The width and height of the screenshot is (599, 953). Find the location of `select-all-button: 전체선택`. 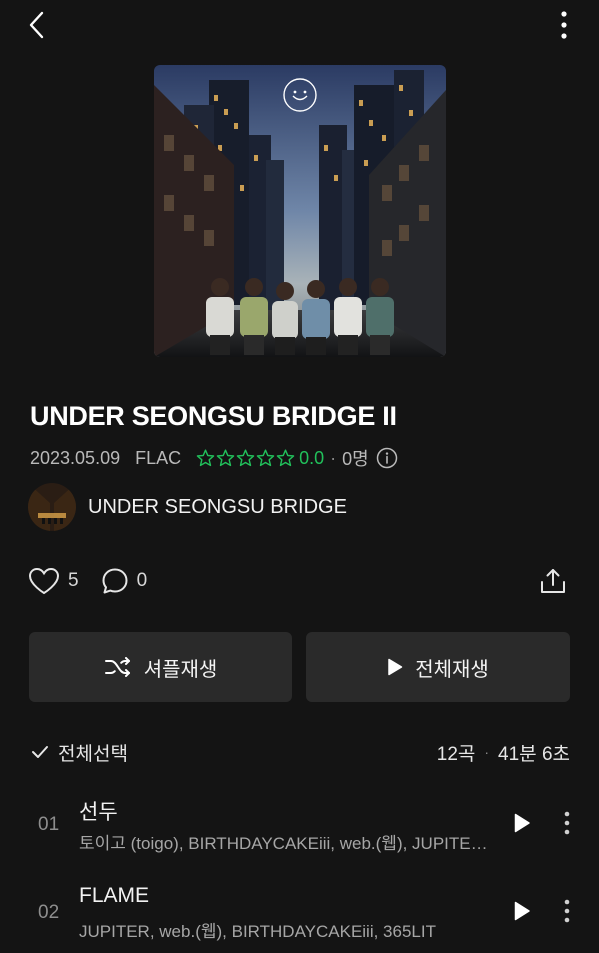

select-all-button: 전체선택 is located at coordinates (79, 752).